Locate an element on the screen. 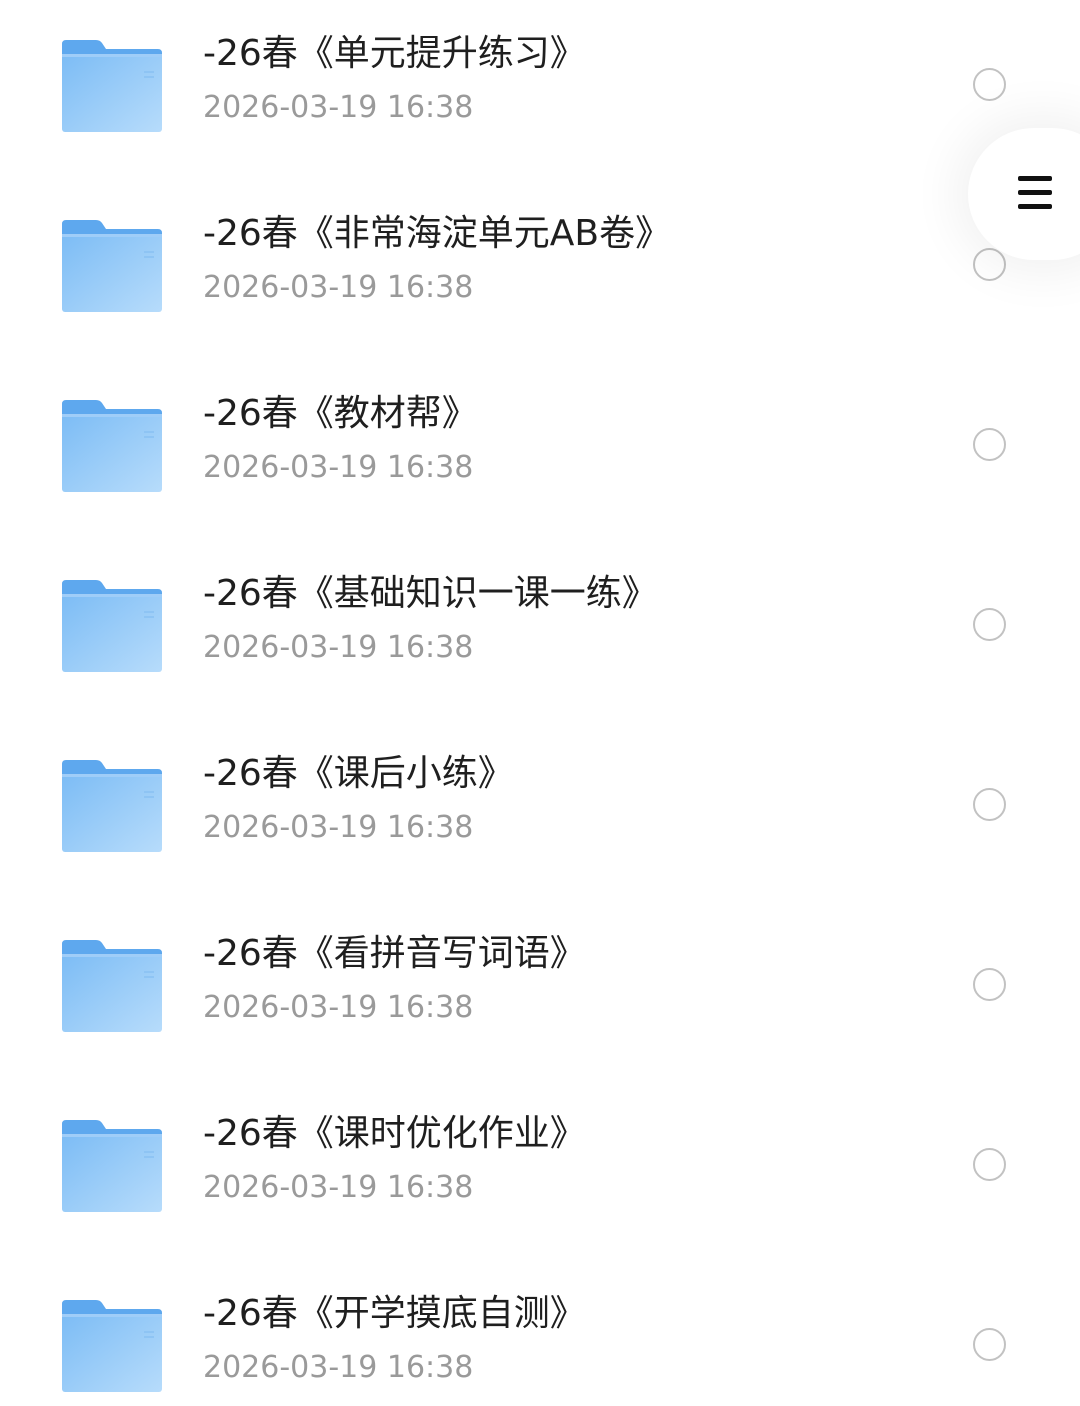 This screenshot has height=1406, width=1080. file-name: -26春《单元提升练习》 is located at coordinates (394, 53).